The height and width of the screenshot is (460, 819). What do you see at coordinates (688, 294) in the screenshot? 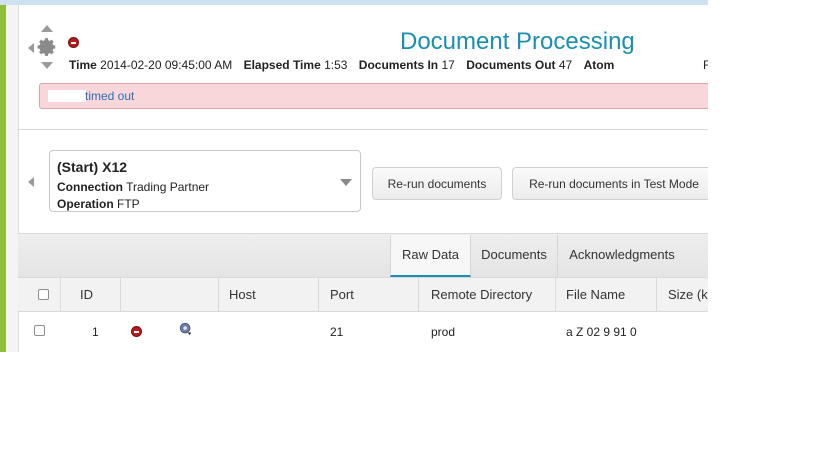
I see `column-header-size: Size (k` at bounding box center [688, 294].